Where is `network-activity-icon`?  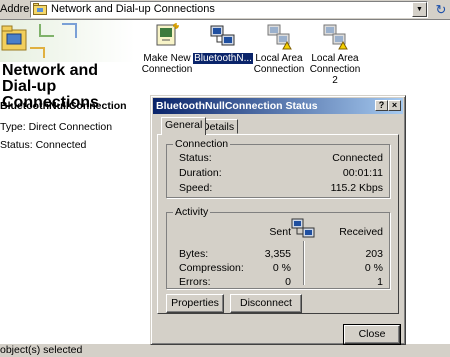 network-activity-icon is located at coordinates (303, 228).